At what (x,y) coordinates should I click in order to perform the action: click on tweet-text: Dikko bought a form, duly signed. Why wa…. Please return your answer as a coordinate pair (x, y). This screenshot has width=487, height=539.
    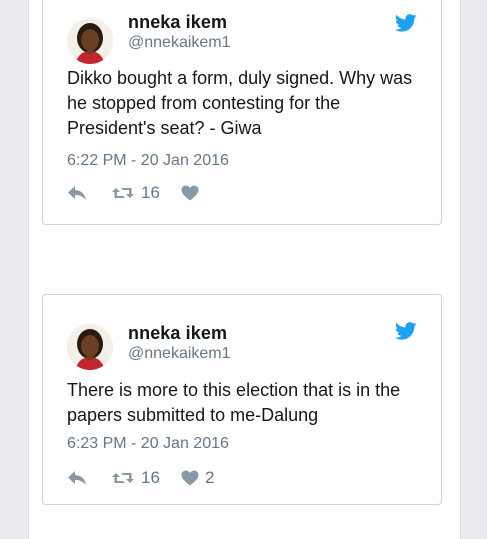
    Looking at the image, I should click on (240, 103).